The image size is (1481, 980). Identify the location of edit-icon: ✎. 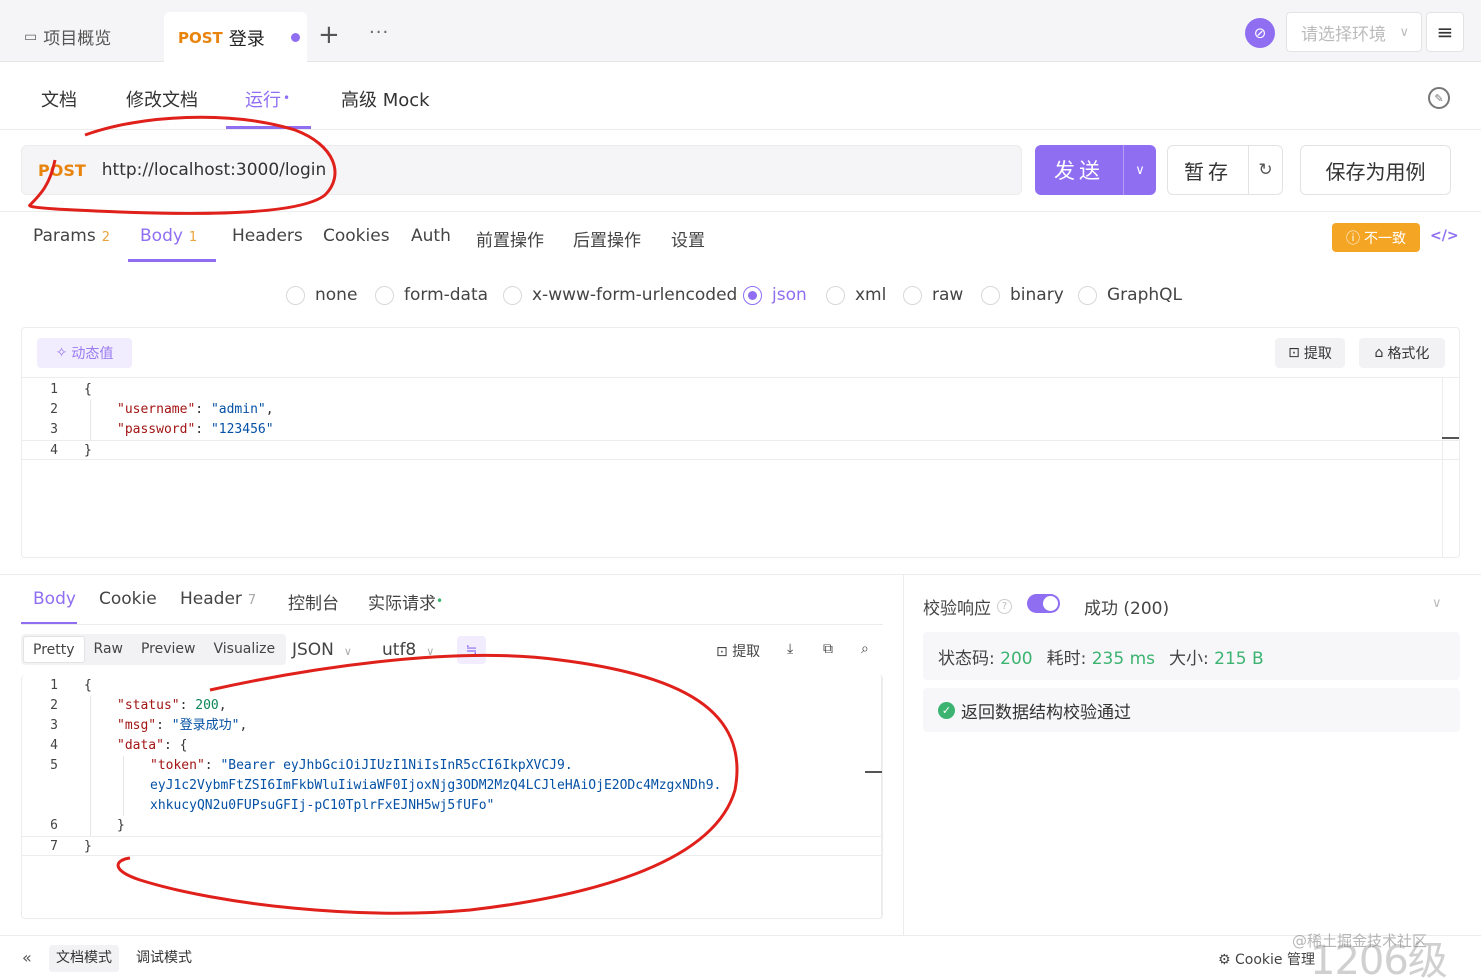
(1439, 98).